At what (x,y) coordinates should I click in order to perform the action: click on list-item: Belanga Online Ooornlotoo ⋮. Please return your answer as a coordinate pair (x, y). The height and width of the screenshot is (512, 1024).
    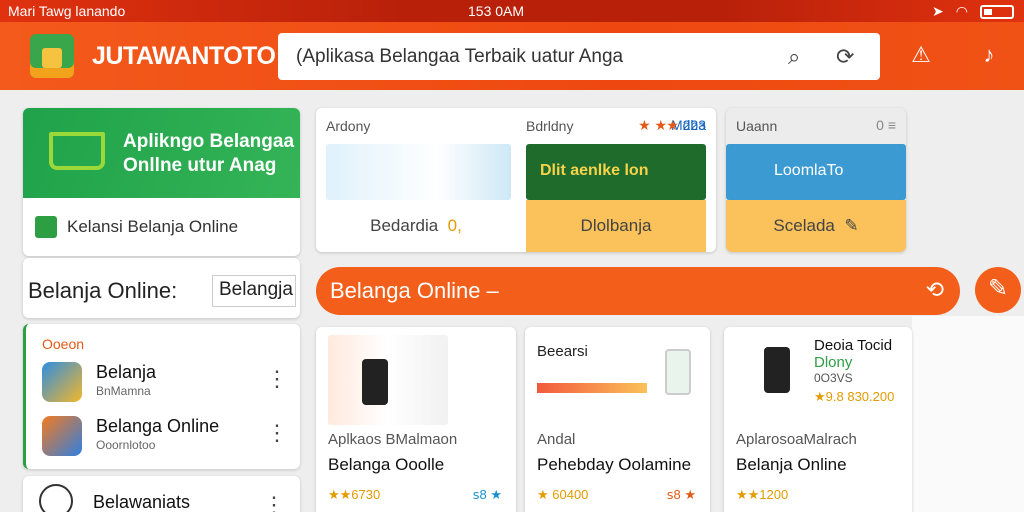
    Looking at the image, I should click on (167, 436).